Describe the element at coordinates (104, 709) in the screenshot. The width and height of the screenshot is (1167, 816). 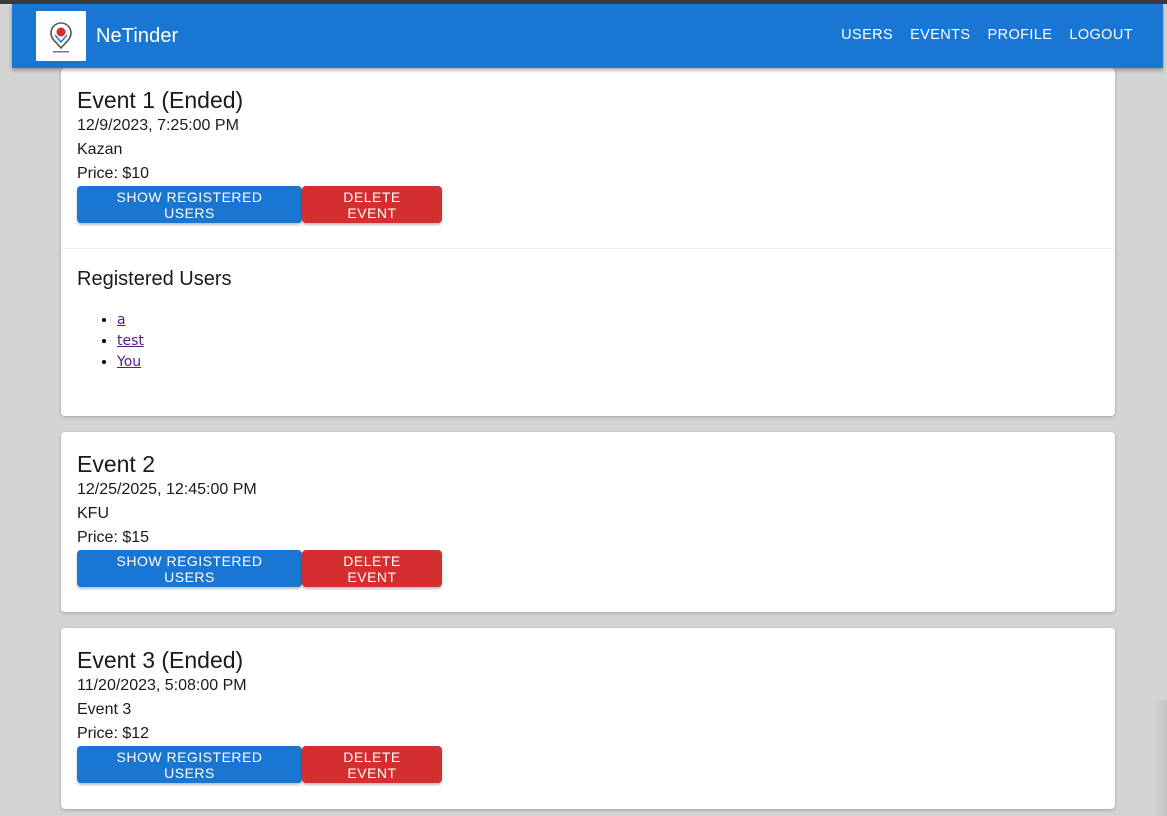
I see `event-location: Event 3` at that location.